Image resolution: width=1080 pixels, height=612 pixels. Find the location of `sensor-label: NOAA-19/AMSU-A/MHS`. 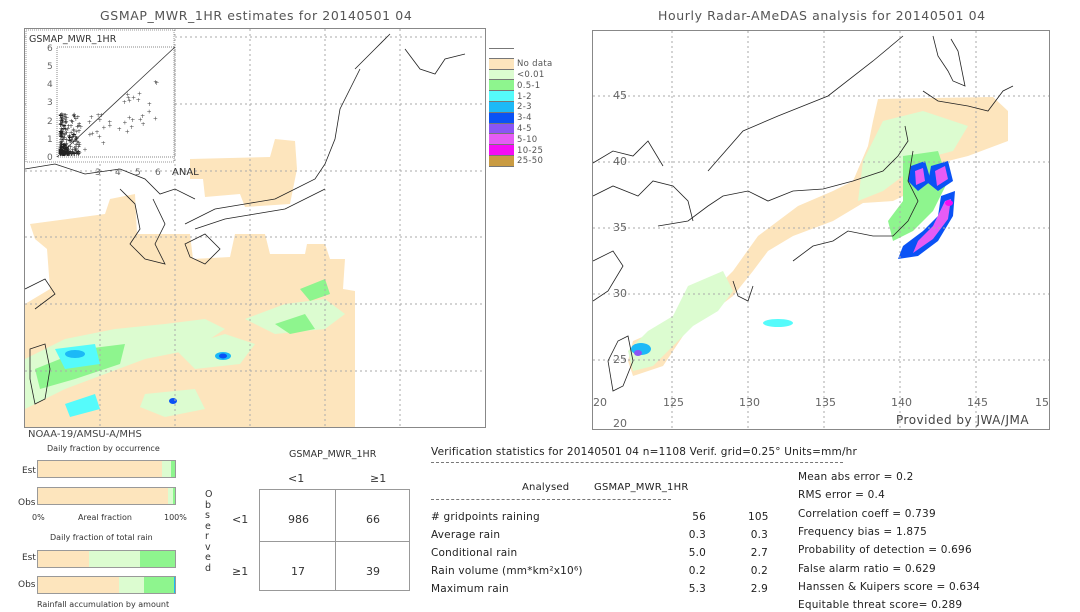

sensor-label: NOAA-19/AMSU-A/MHS is located at coordinates (85, 434).